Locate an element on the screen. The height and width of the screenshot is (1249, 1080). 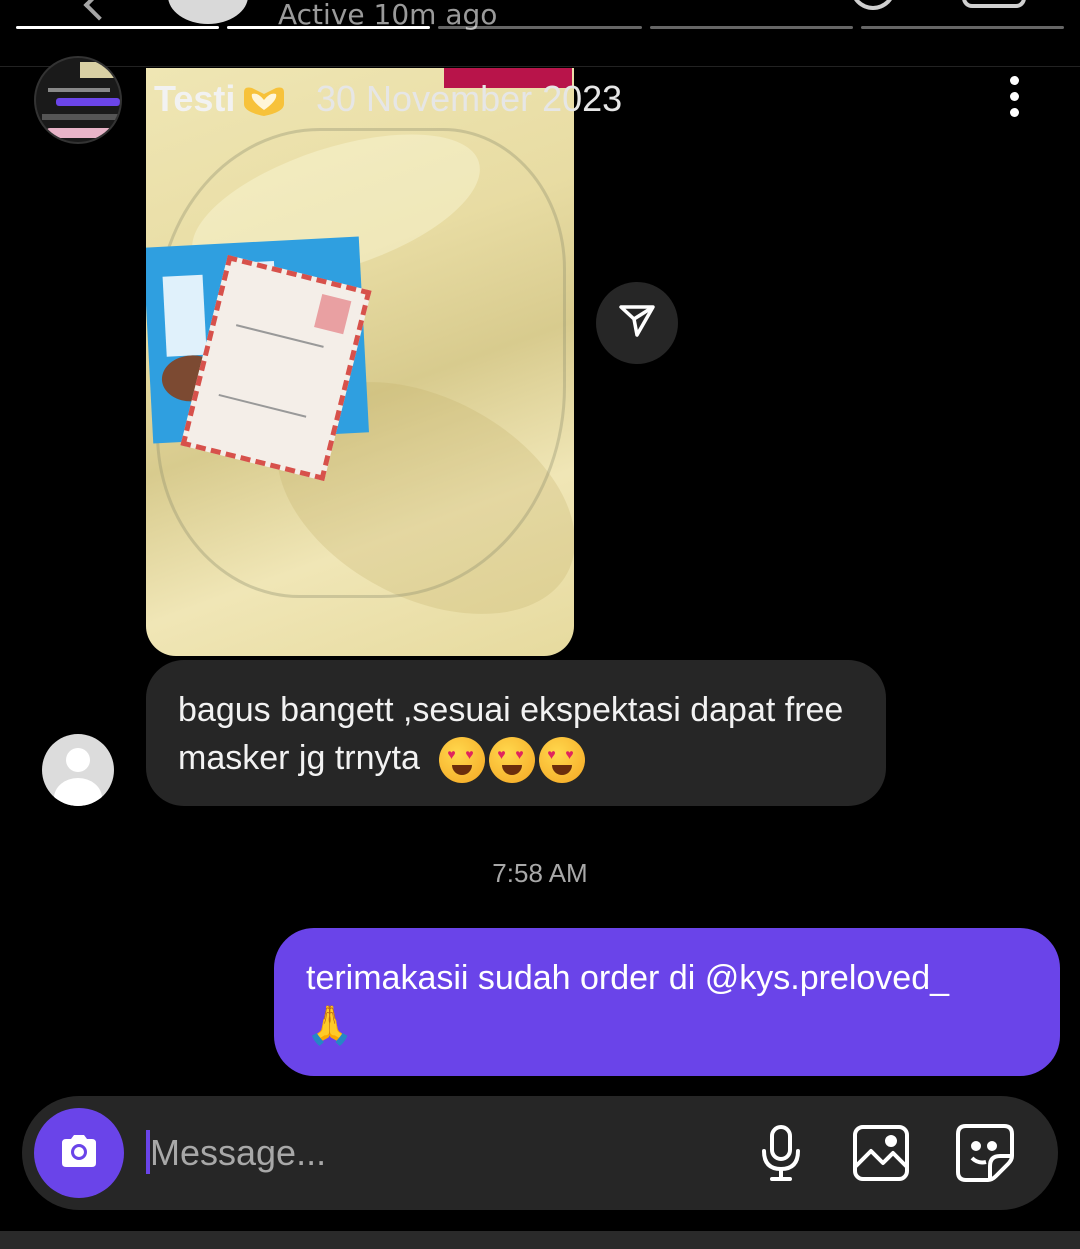
sticker-icon is located at coordinates (985, 1153).